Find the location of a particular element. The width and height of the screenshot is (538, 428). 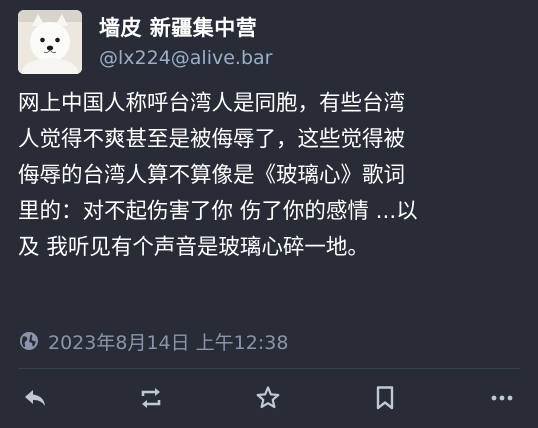

more-icon is located at coordinates (502, 398).